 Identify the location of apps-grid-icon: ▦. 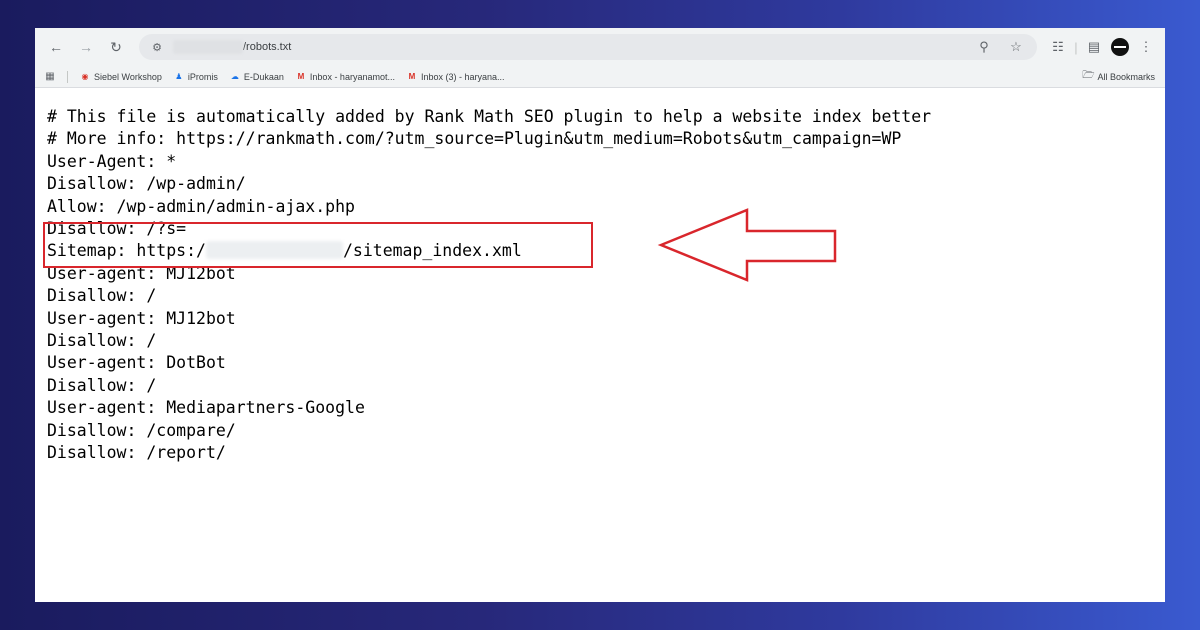
(50, 76).